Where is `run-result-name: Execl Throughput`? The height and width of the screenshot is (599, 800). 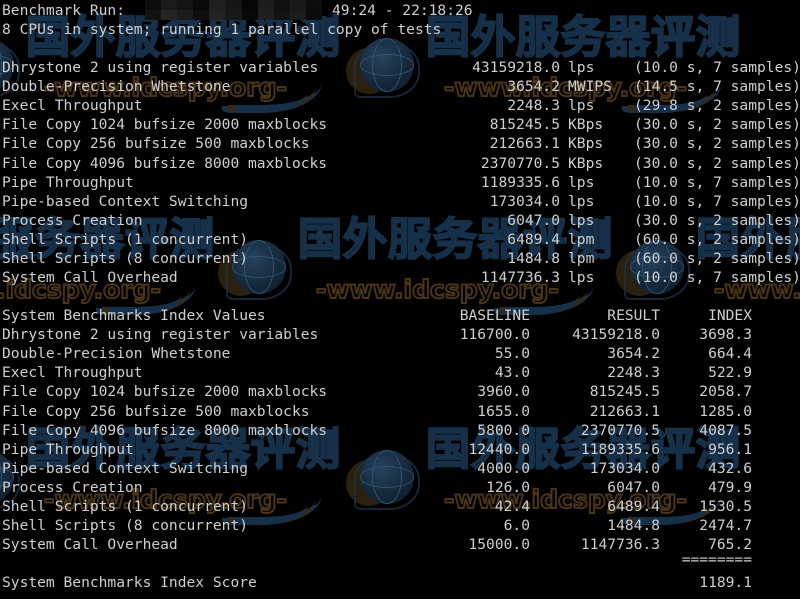
run-result-name: Execl Throughput is located at coordinates (72, 106).